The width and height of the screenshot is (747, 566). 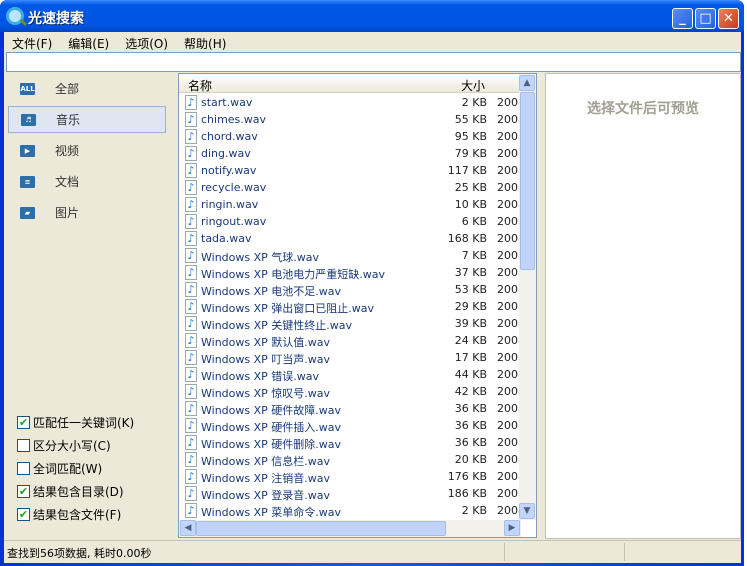 What do you see at coordinates (352, 323) in the screenshot?
I see `file-row: ♪ Windows XP 关键性终止.wav 39 KB 2008` at bounding box center [352, 323].